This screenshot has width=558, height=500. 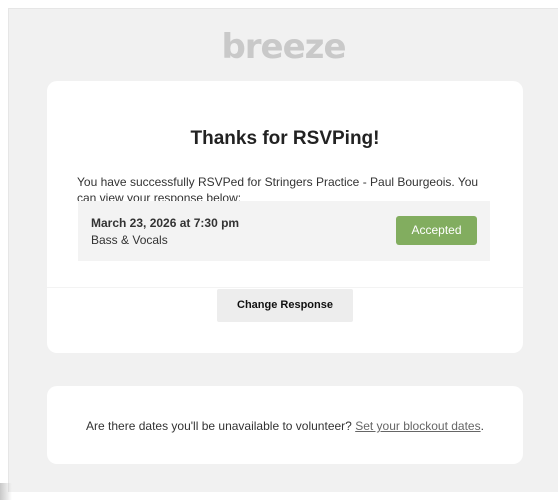 I want to click on breeze-logo: breeze, so click(x=283, y=47).